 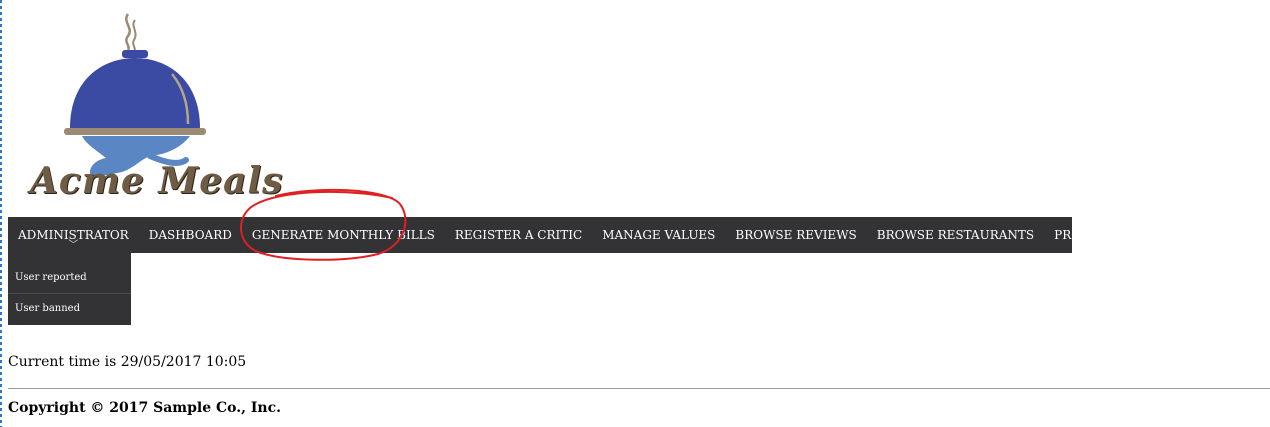 I want to click on nav-item-profile-admin: PROFILE (ADMIN), so click(x=1112, y=235).